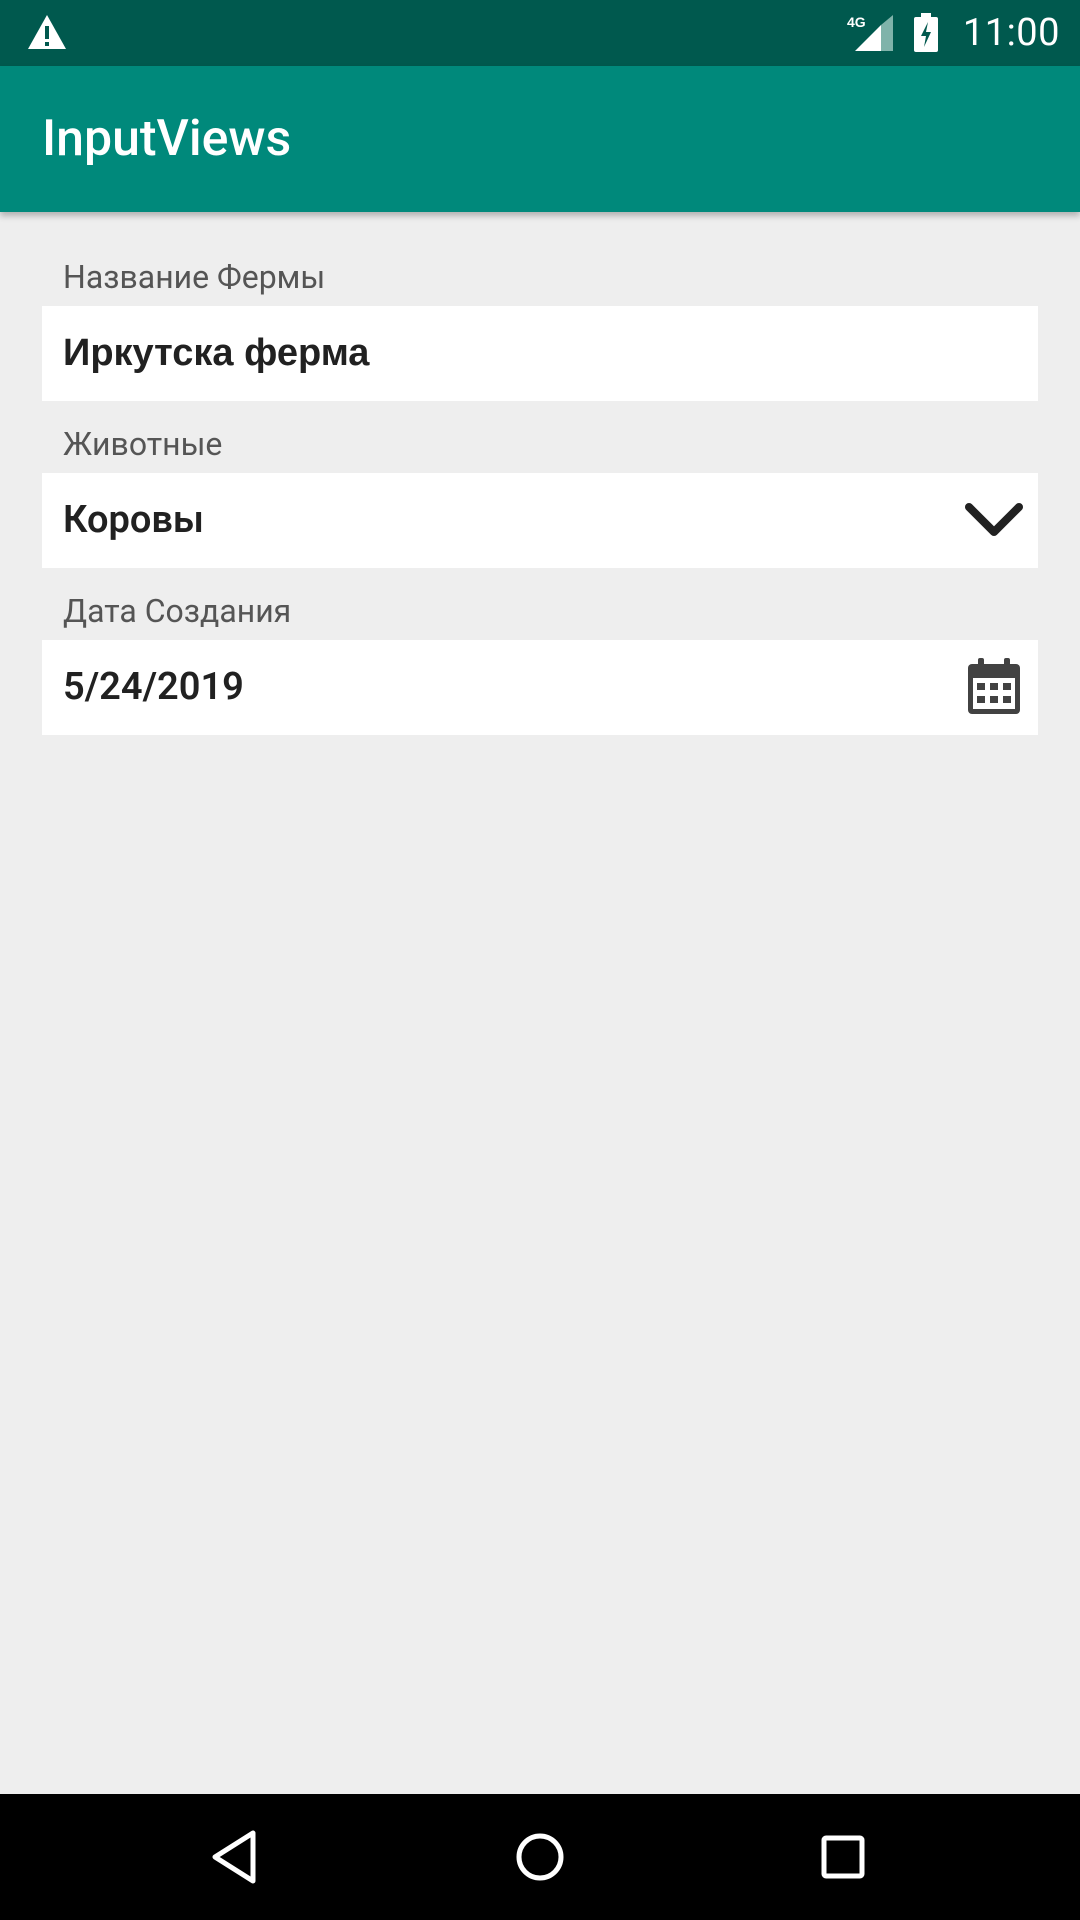  Describe the element at coordinates (952, 33) in the screenshot. I see `status-icons: 4G 11:00` at that location.